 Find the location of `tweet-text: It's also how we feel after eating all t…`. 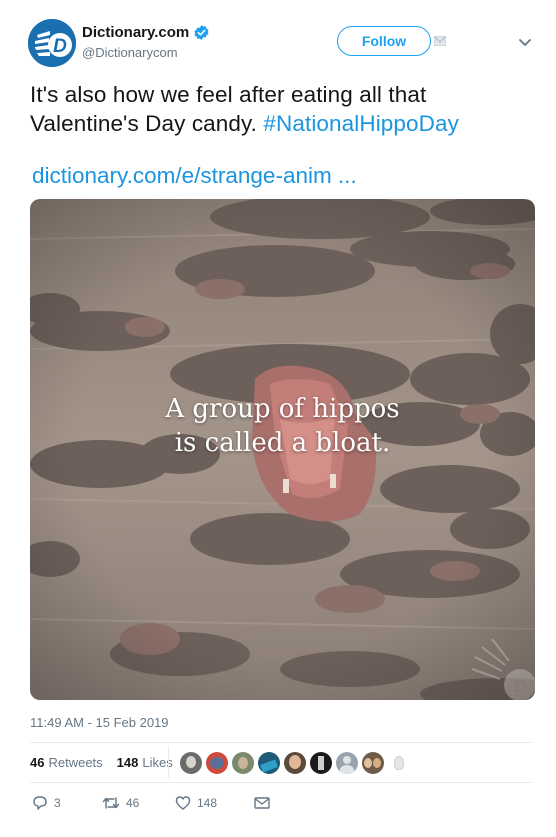

tweet-text: It's also how we feel after eating all t… is located at coordinates (280, 109).